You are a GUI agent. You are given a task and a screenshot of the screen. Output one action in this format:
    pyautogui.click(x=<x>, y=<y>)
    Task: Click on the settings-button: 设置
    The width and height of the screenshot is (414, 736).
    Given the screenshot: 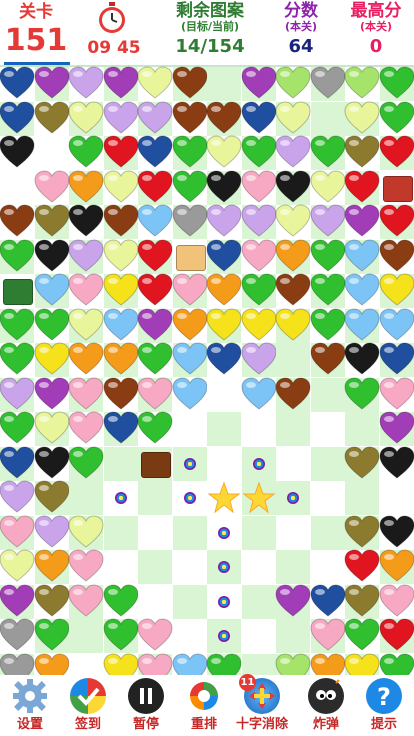 What is the action you would take?
    pyautogui.click(x=30, y=705)
    